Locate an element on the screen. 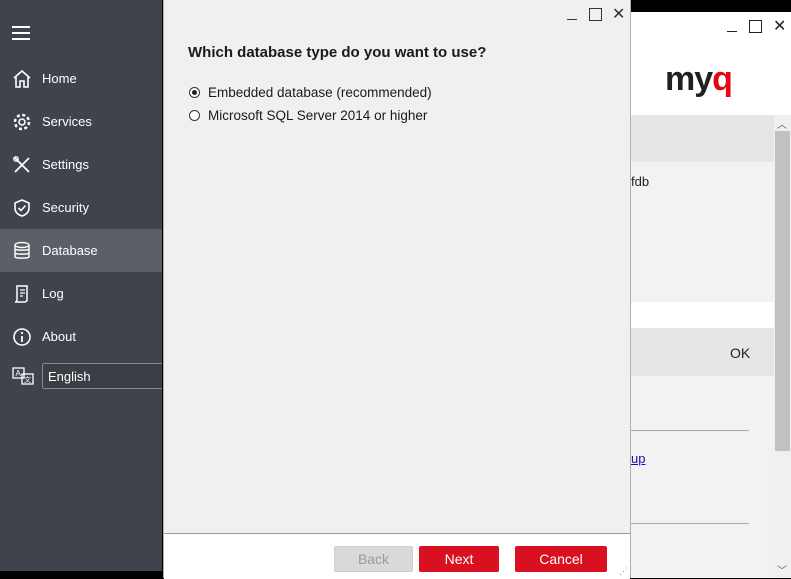 This screenshot has width=791, height=579. sidebar-item-label: About is located at coordinates (59, 336).